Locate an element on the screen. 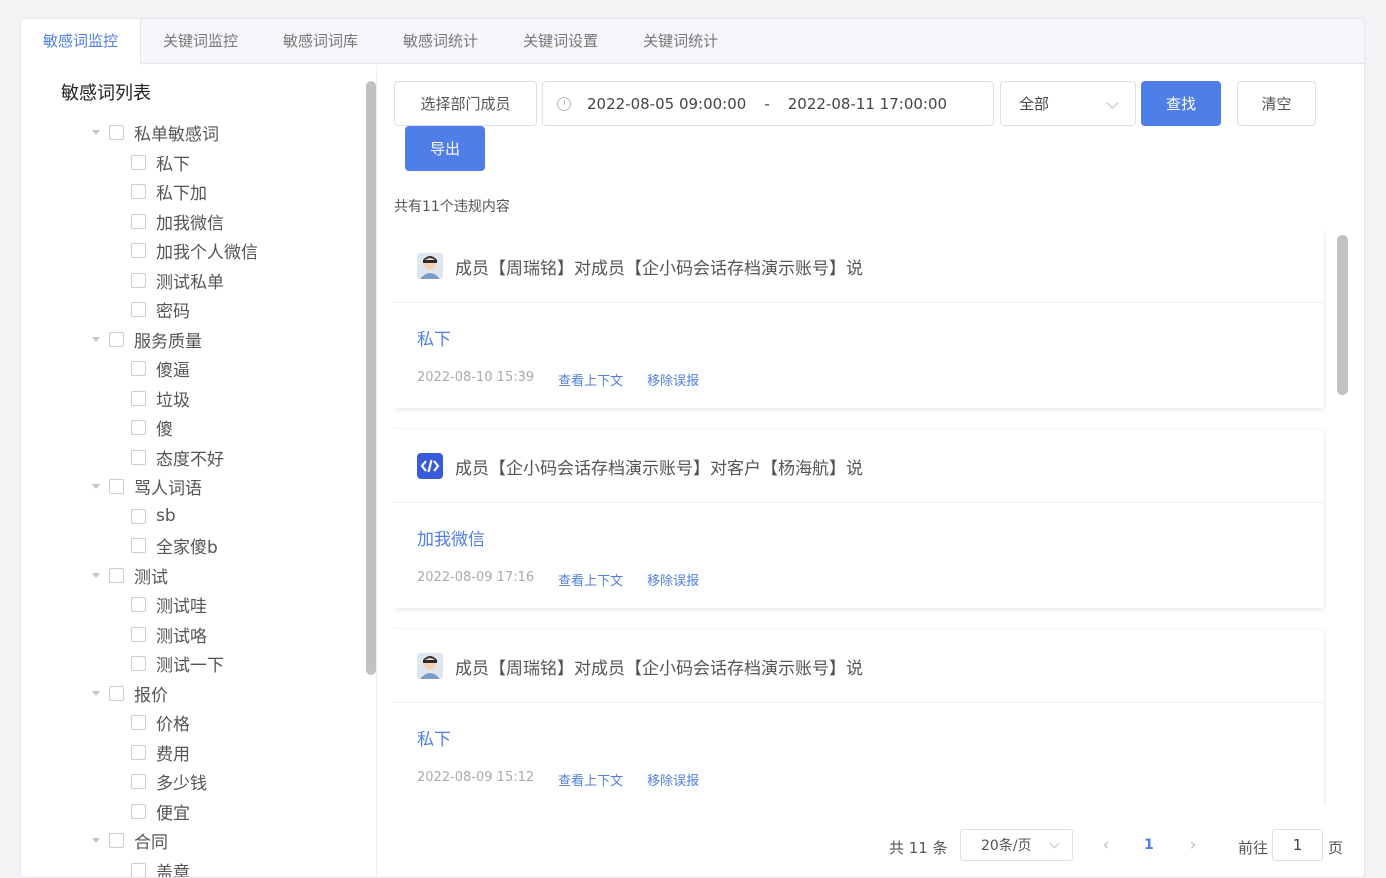 Image resolution: width=1386 pixels, height=878 pixels. record-header: 成员【企小码会话存档演示账号】对客户【杨海航】说 is located at coordinates (859, 466).